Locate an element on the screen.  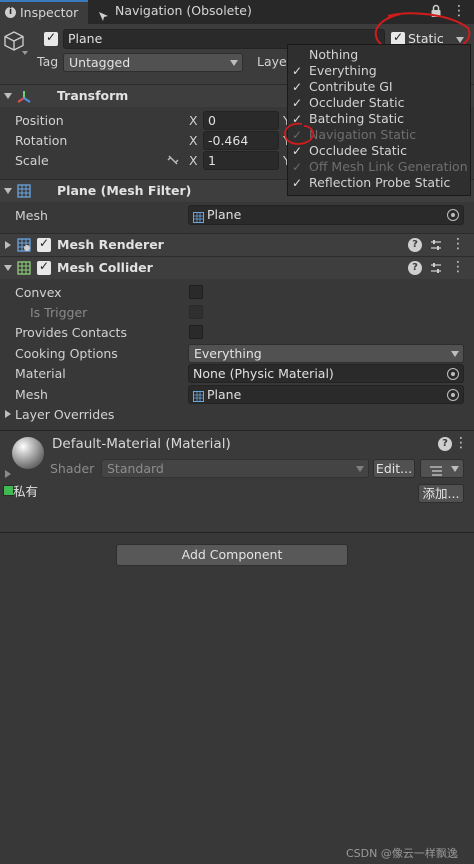
layer-overrides-label: Layer Overrides is located at coordinates (65, 414).